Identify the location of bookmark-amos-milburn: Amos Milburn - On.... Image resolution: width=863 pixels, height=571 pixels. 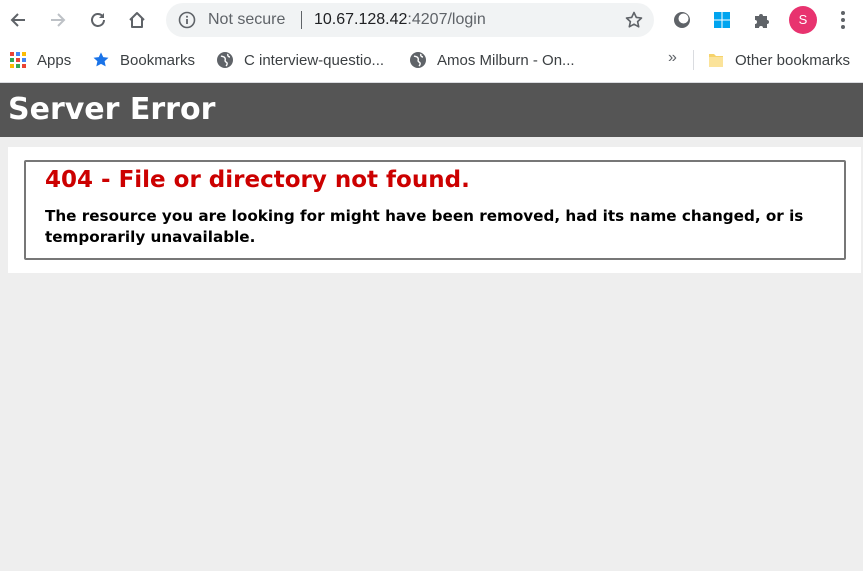
(492, 60).